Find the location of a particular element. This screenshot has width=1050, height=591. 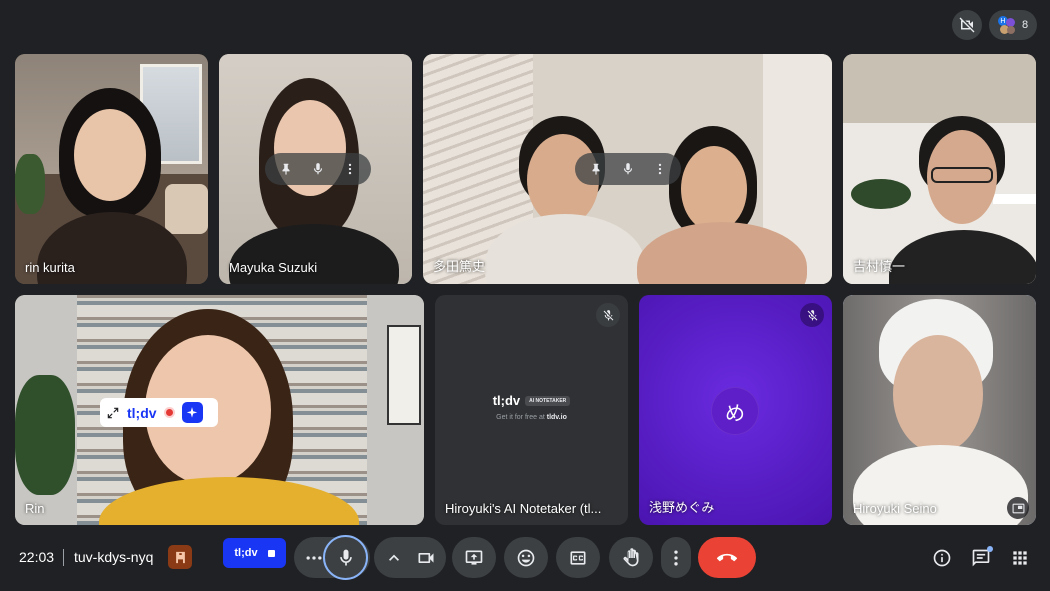

notetaker-badge: AI NOTETAKER is located at coordinates (548, 400).